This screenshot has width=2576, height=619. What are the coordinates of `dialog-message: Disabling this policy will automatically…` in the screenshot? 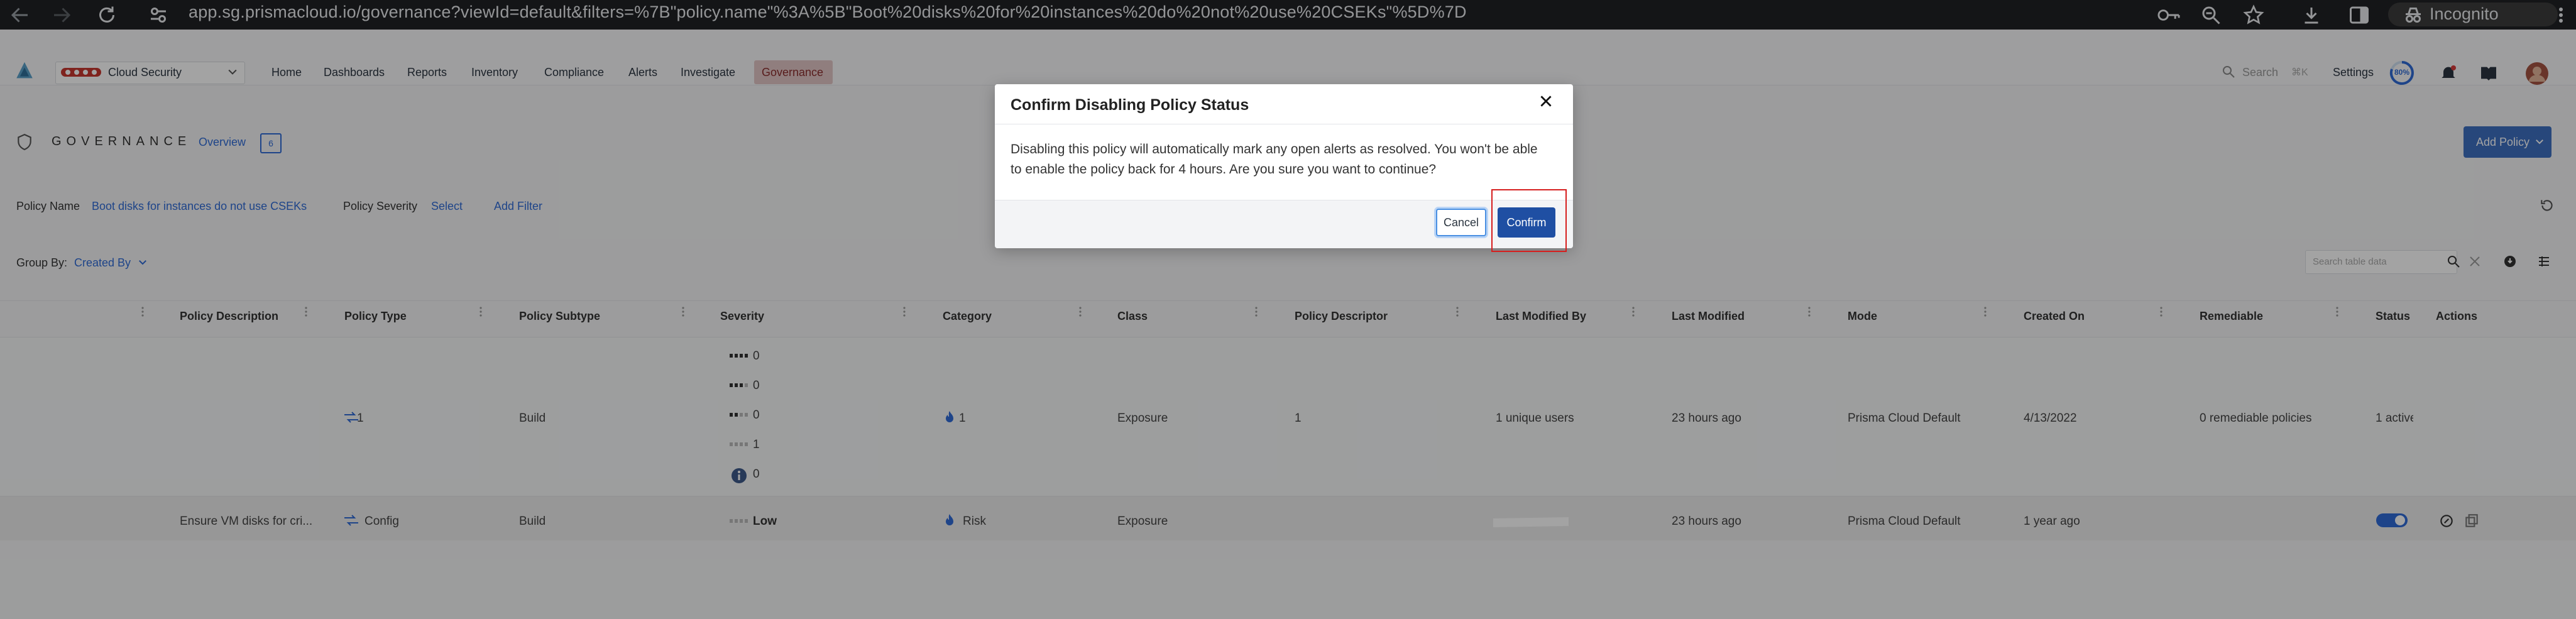 It's located at (1274, 160).